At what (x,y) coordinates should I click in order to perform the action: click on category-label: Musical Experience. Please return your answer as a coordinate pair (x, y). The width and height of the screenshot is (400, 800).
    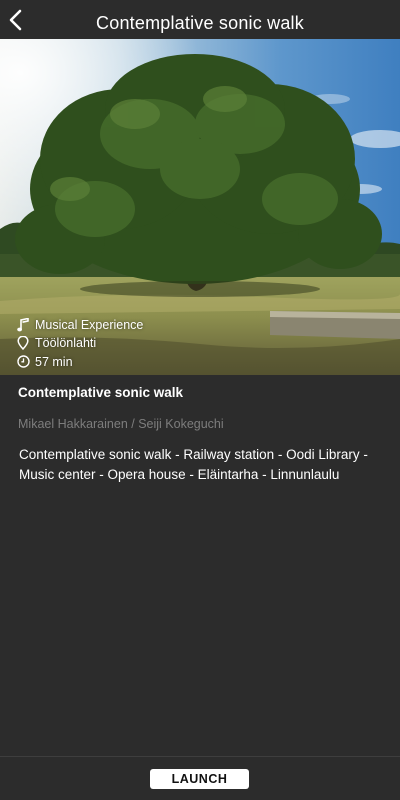
    Looking at the image, I should click on (89, 324).